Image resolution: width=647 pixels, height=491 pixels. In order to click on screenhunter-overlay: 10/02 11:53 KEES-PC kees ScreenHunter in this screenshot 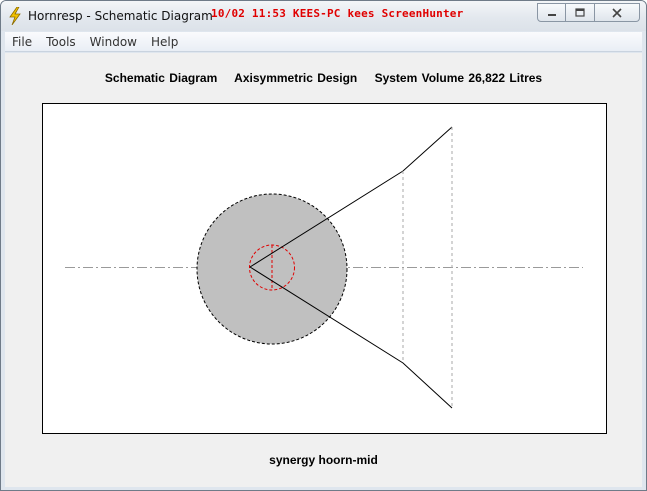, I will do `click(337, 13)`.